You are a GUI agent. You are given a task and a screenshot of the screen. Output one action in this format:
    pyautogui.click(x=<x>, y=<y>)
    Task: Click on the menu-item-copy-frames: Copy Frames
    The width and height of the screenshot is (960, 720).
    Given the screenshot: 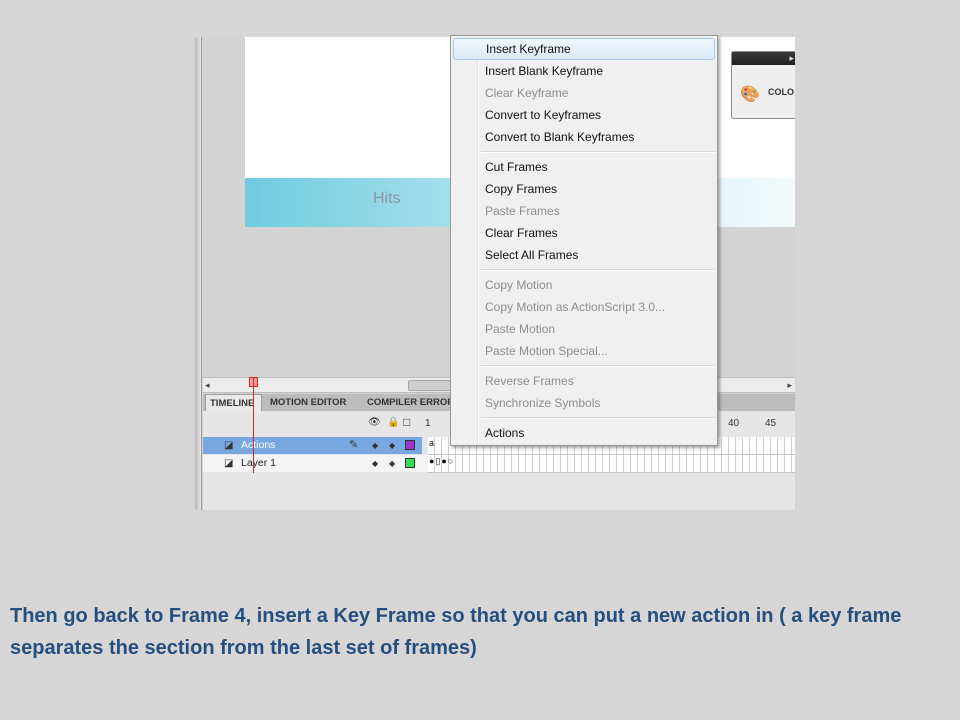 What is the action you would take?
    pyautogui.click(x=584, y=189)
    